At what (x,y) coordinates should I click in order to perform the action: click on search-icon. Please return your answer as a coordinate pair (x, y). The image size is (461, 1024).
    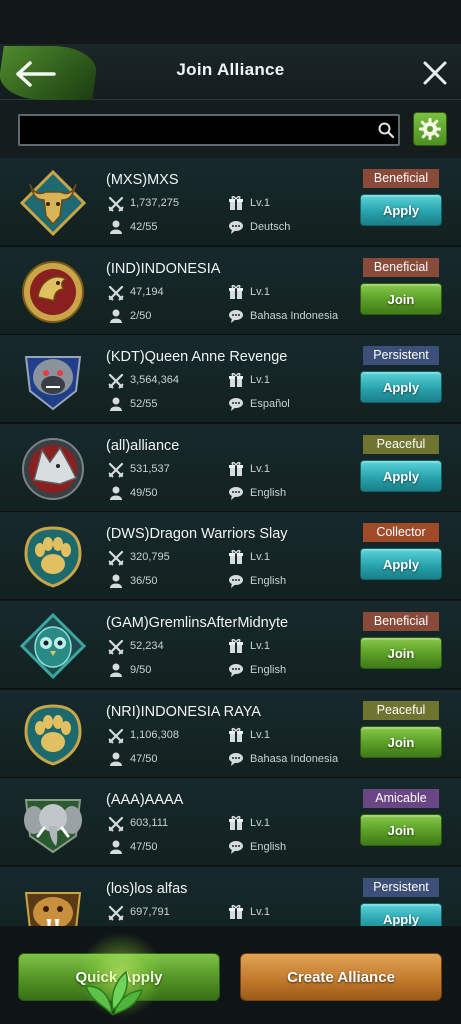
    Looking at the image, I should click on (386, 130).